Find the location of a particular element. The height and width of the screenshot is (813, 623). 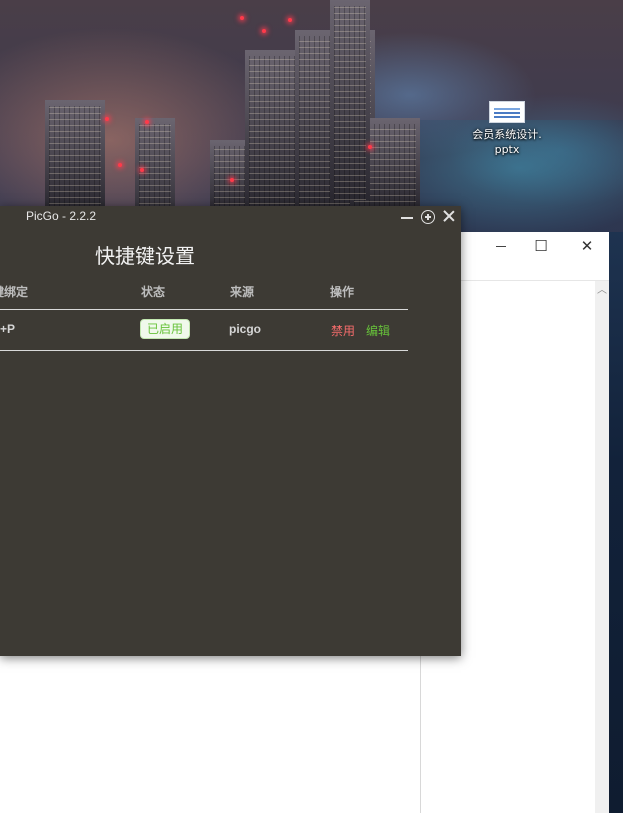

plus-circle-icon is located at coordinates (428, 217).